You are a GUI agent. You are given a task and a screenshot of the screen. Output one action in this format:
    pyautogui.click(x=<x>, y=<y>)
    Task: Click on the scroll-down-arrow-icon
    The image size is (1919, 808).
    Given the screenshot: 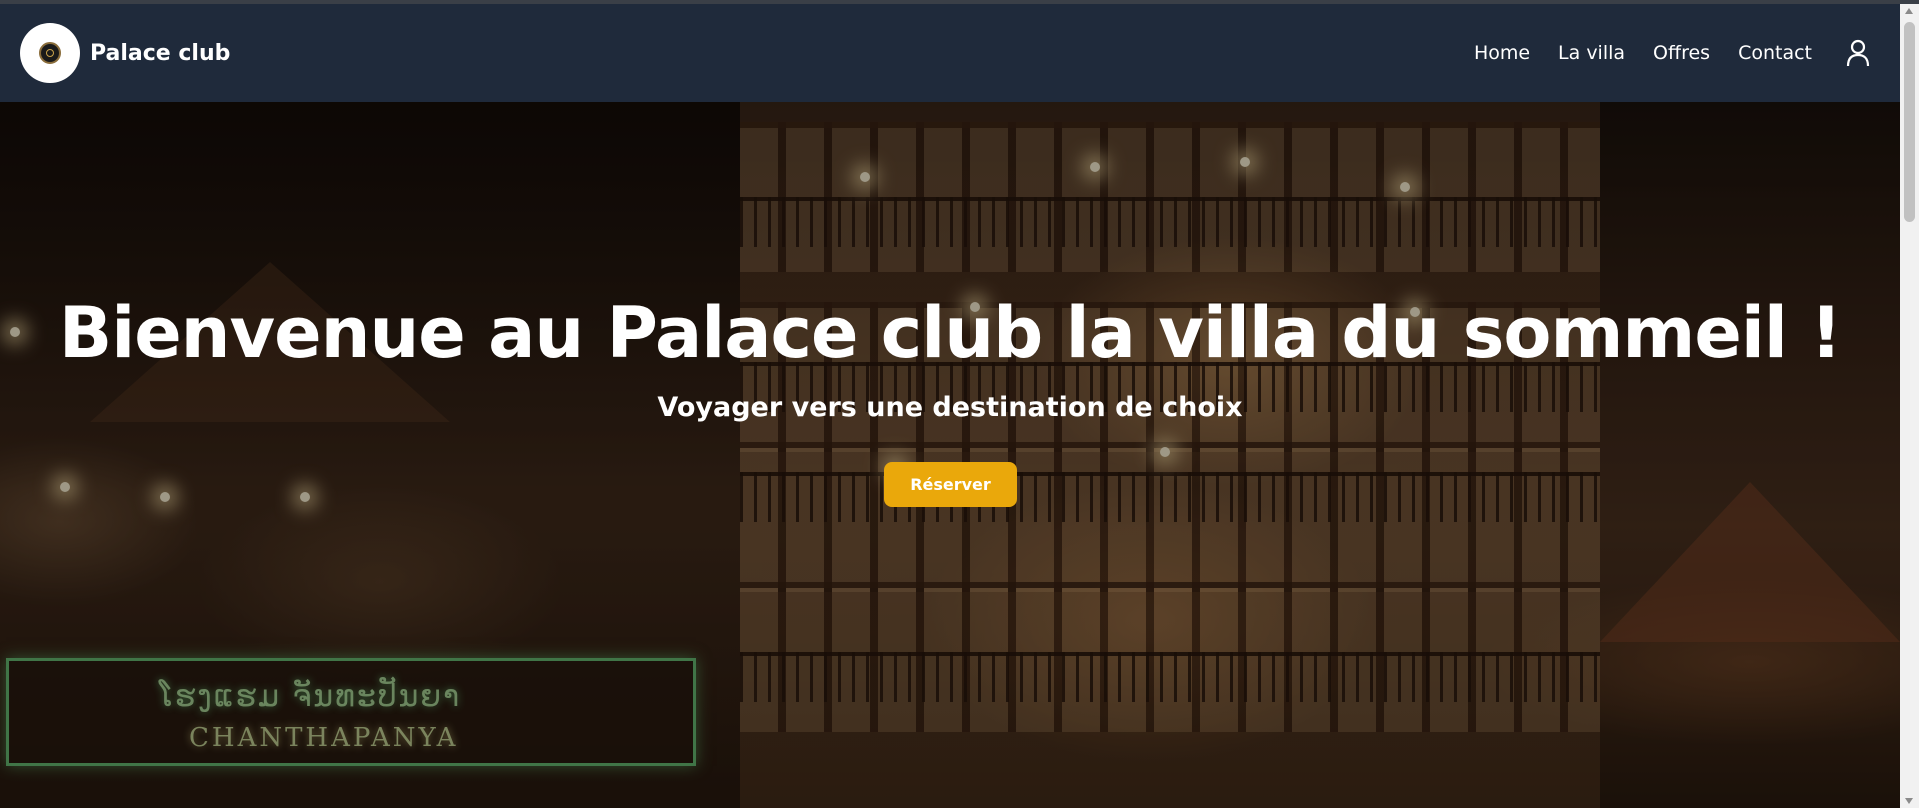 What is the action you would take?
    pyautogui.click(x=1909, y=801)
    